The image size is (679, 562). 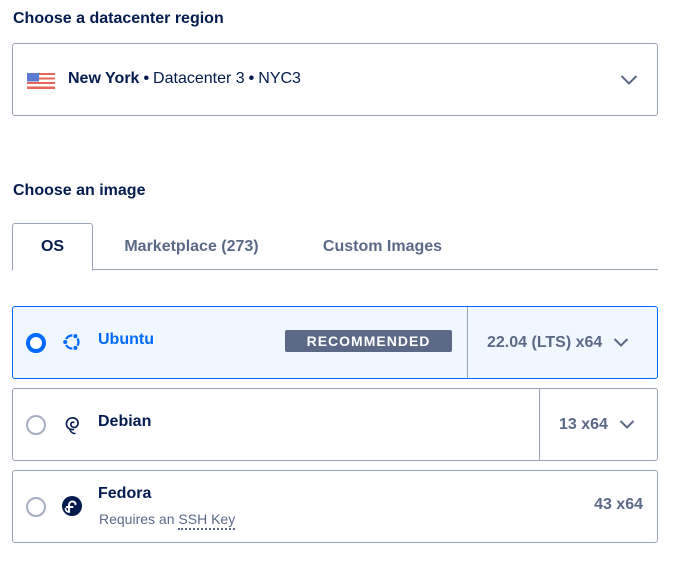 What do you see at coordinates (335, 79) in the screenshot?
I see `region-dropdown: New York • Datacenter 3 • NYC3` at bounding box center [335, 79].